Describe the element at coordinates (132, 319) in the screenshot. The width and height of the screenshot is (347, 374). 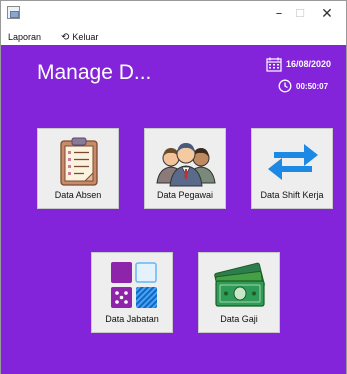
I see `data-jabatan-label: Data Jabatan` at that location.